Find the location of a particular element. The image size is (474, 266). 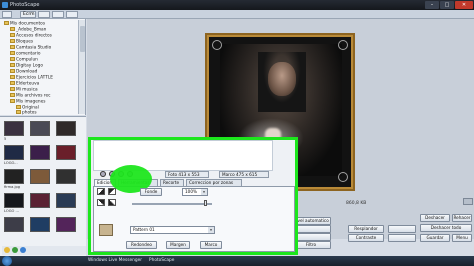

frame-slider-track is located at coordinates (172, 204).